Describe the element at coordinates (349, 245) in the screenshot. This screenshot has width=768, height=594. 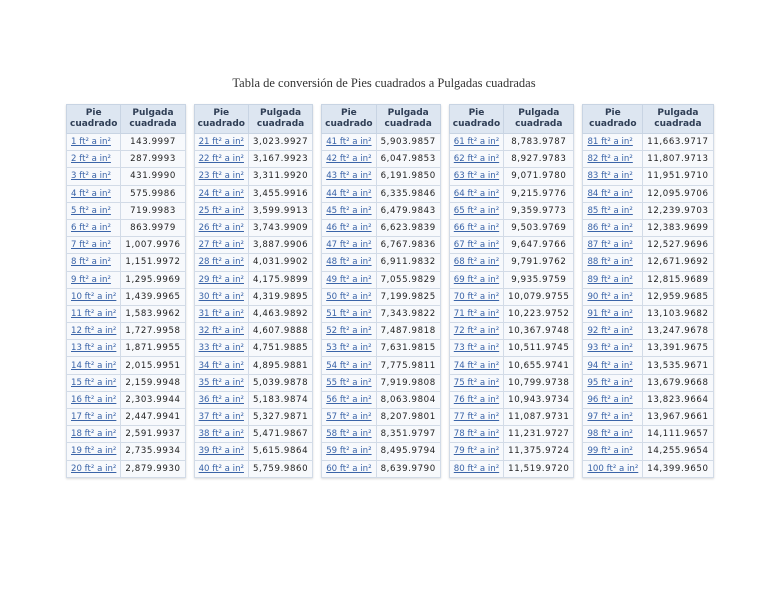
I see `conversion-link: 47 ft² a in²` at that location.